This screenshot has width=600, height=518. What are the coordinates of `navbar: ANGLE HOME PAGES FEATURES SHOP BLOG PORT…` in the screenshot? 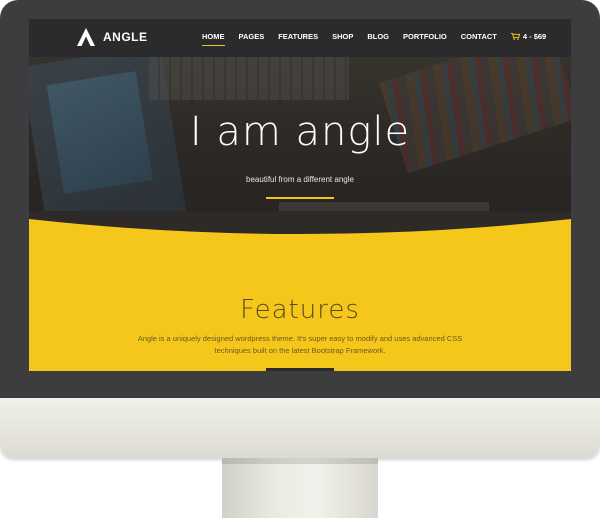 It's located at (300, 38).